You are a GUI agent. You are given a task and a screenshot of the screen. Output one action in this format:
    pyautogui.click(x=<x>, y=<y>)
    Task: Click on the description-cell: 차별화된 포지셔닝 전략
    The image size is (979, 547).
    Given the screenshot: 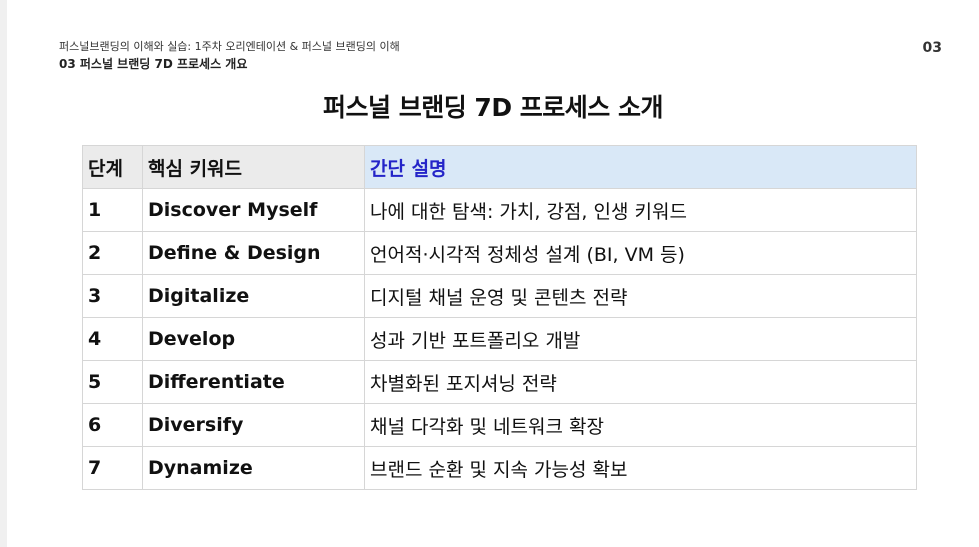 What is the action you would take?
    pyautogui.click(x=640, y=382)
    